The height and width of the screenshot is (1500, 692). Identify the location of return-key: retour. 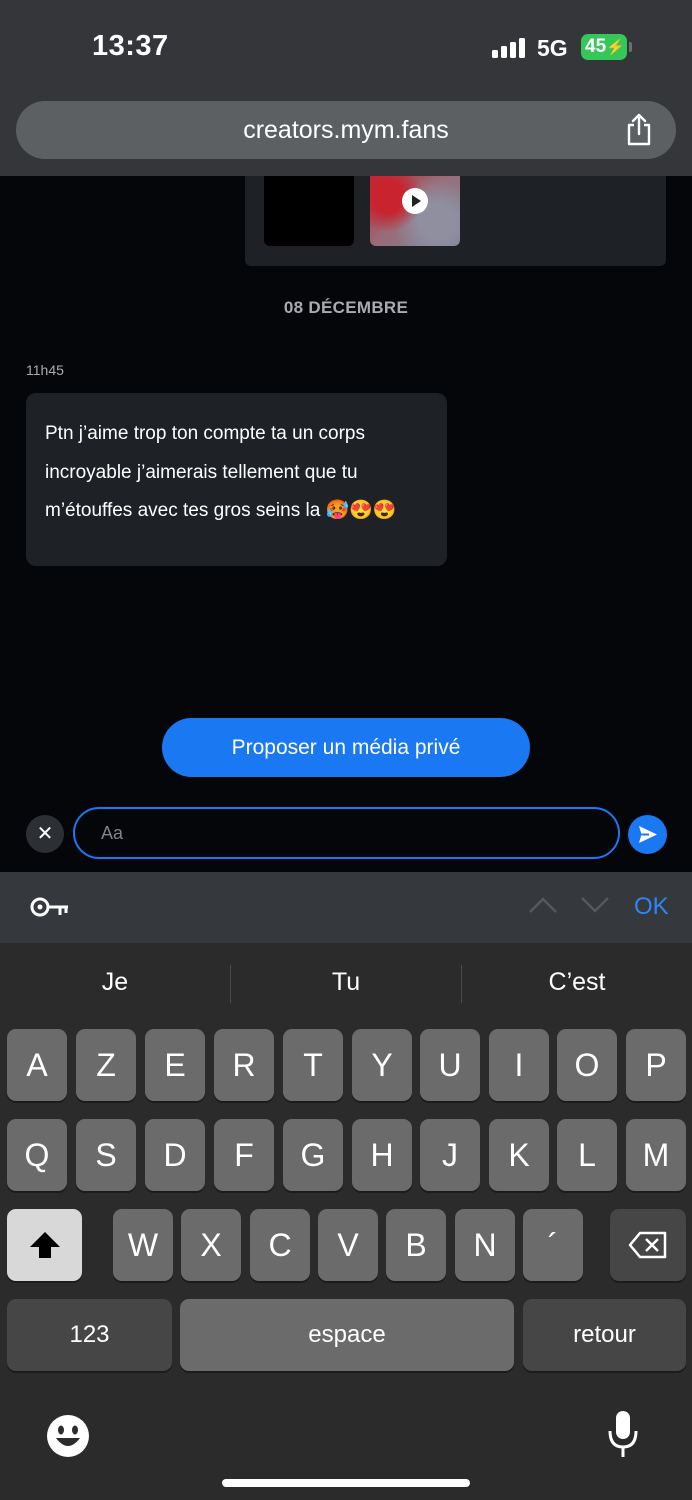
(604, 1335).